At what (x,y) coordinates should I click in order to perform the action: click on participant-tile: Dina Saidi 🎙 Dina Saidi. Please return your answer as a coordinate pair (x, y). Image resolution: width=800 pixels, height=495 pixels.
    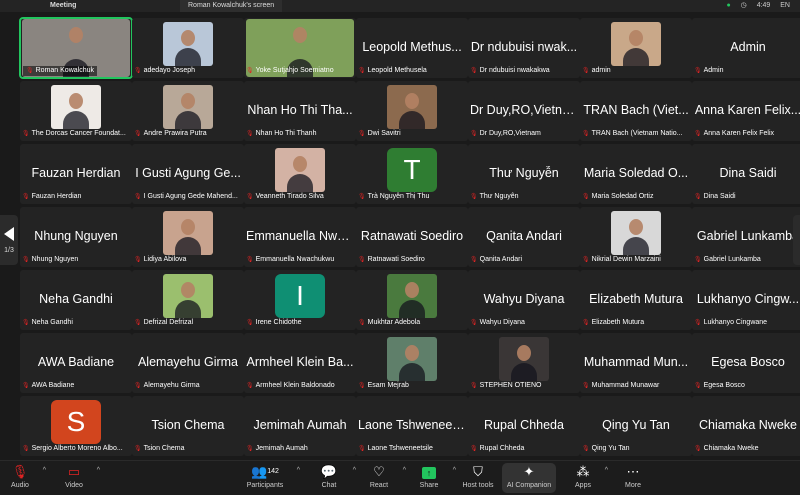
    Looking at the image, I should click on (746, 174).